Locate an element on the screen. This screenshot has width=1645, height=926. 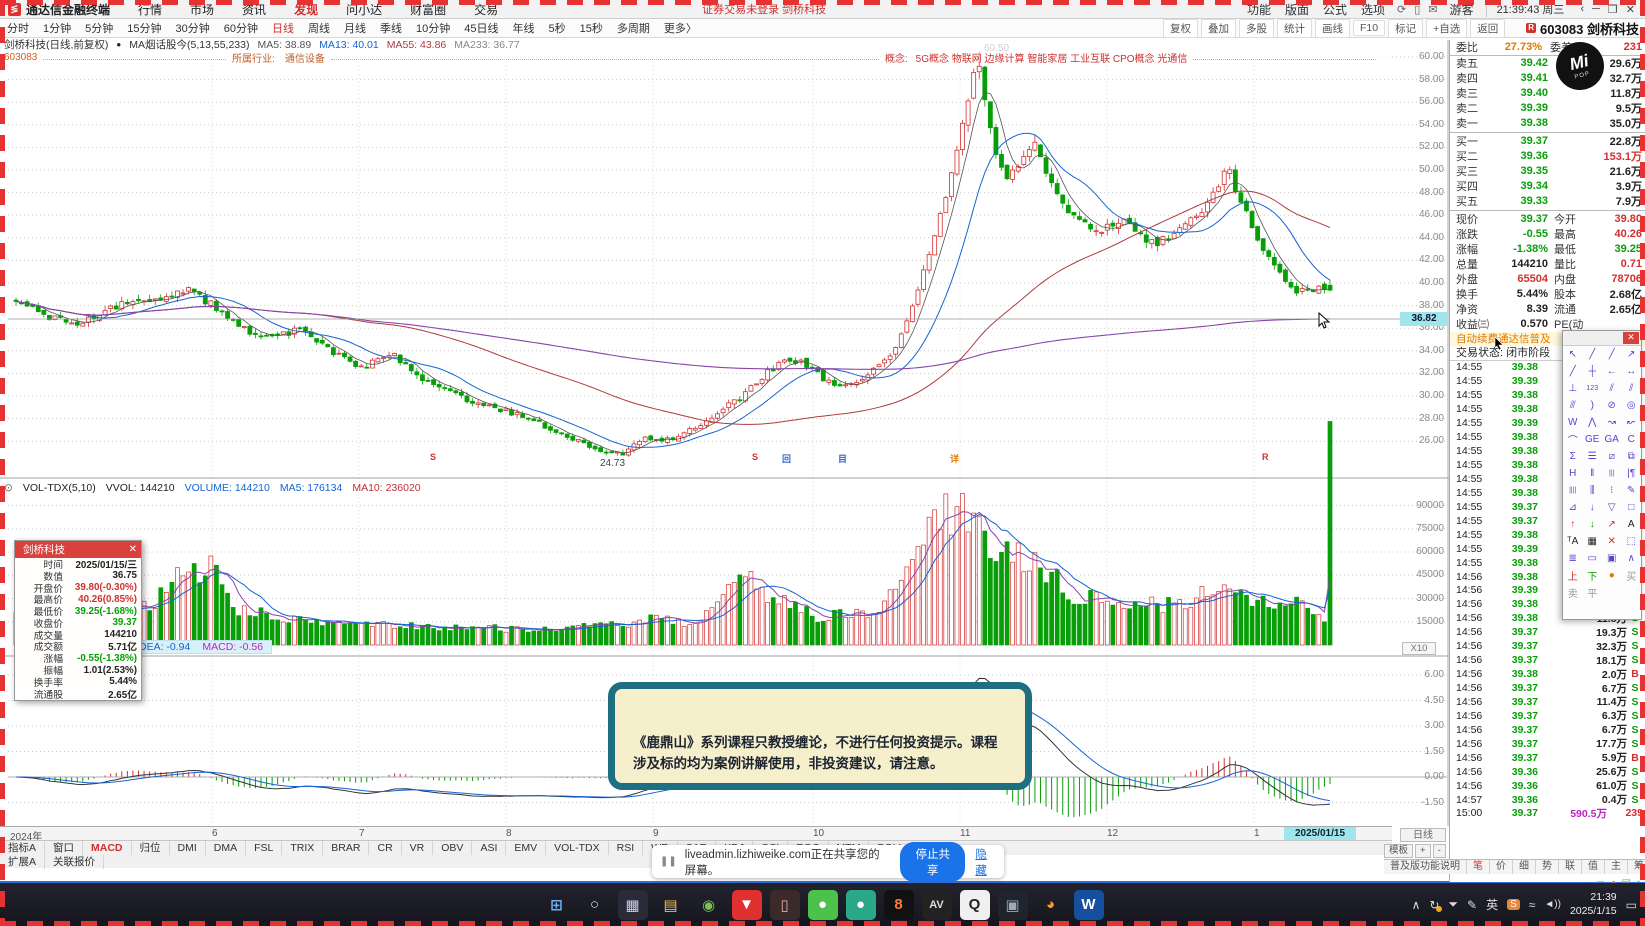
buy-row-4: 买四 39.34 3.9万 is located at coordinates (1547, 186).